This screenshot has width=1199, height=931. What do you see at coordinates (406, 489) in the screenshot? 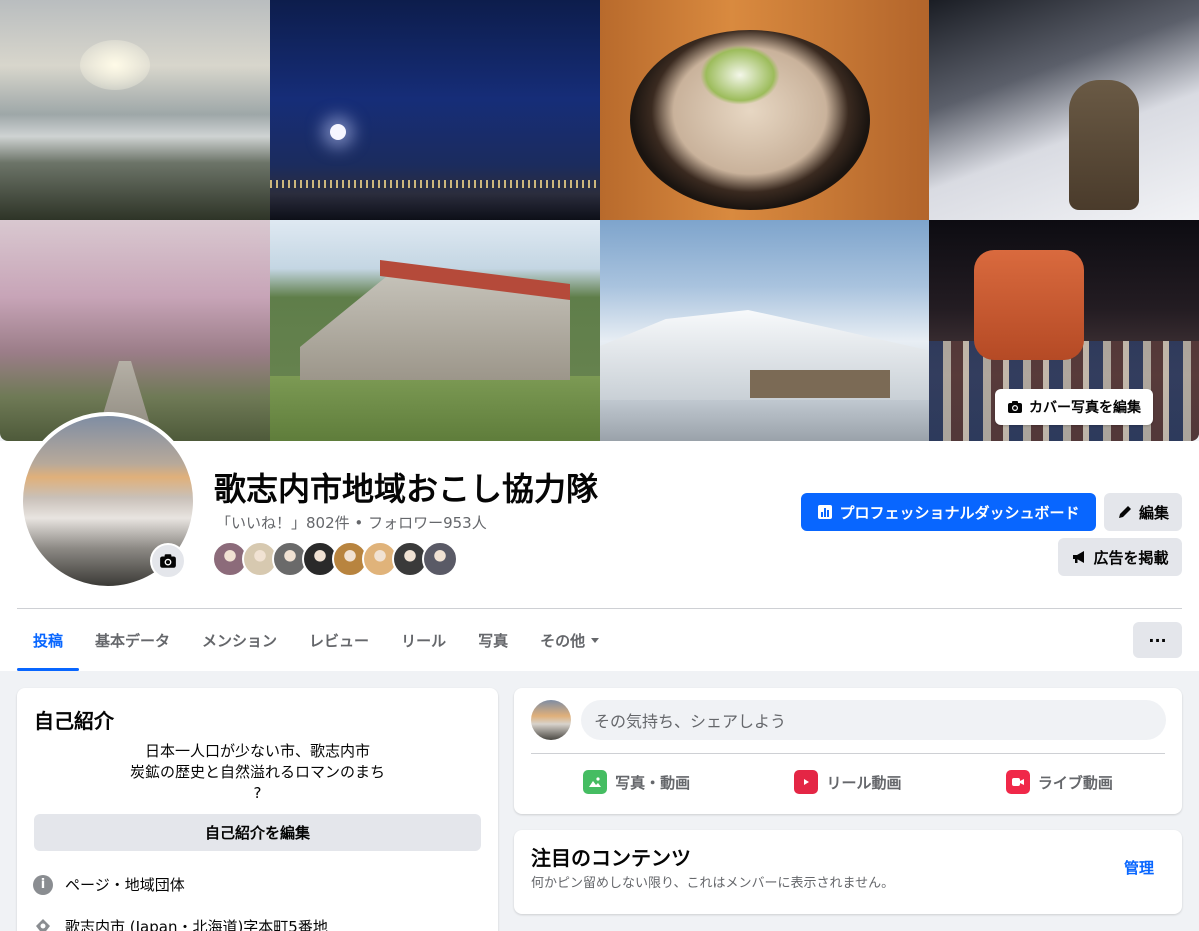
I see `page-title: 歌志内市地域おこし協力隊` at bounding box center [406, 489].